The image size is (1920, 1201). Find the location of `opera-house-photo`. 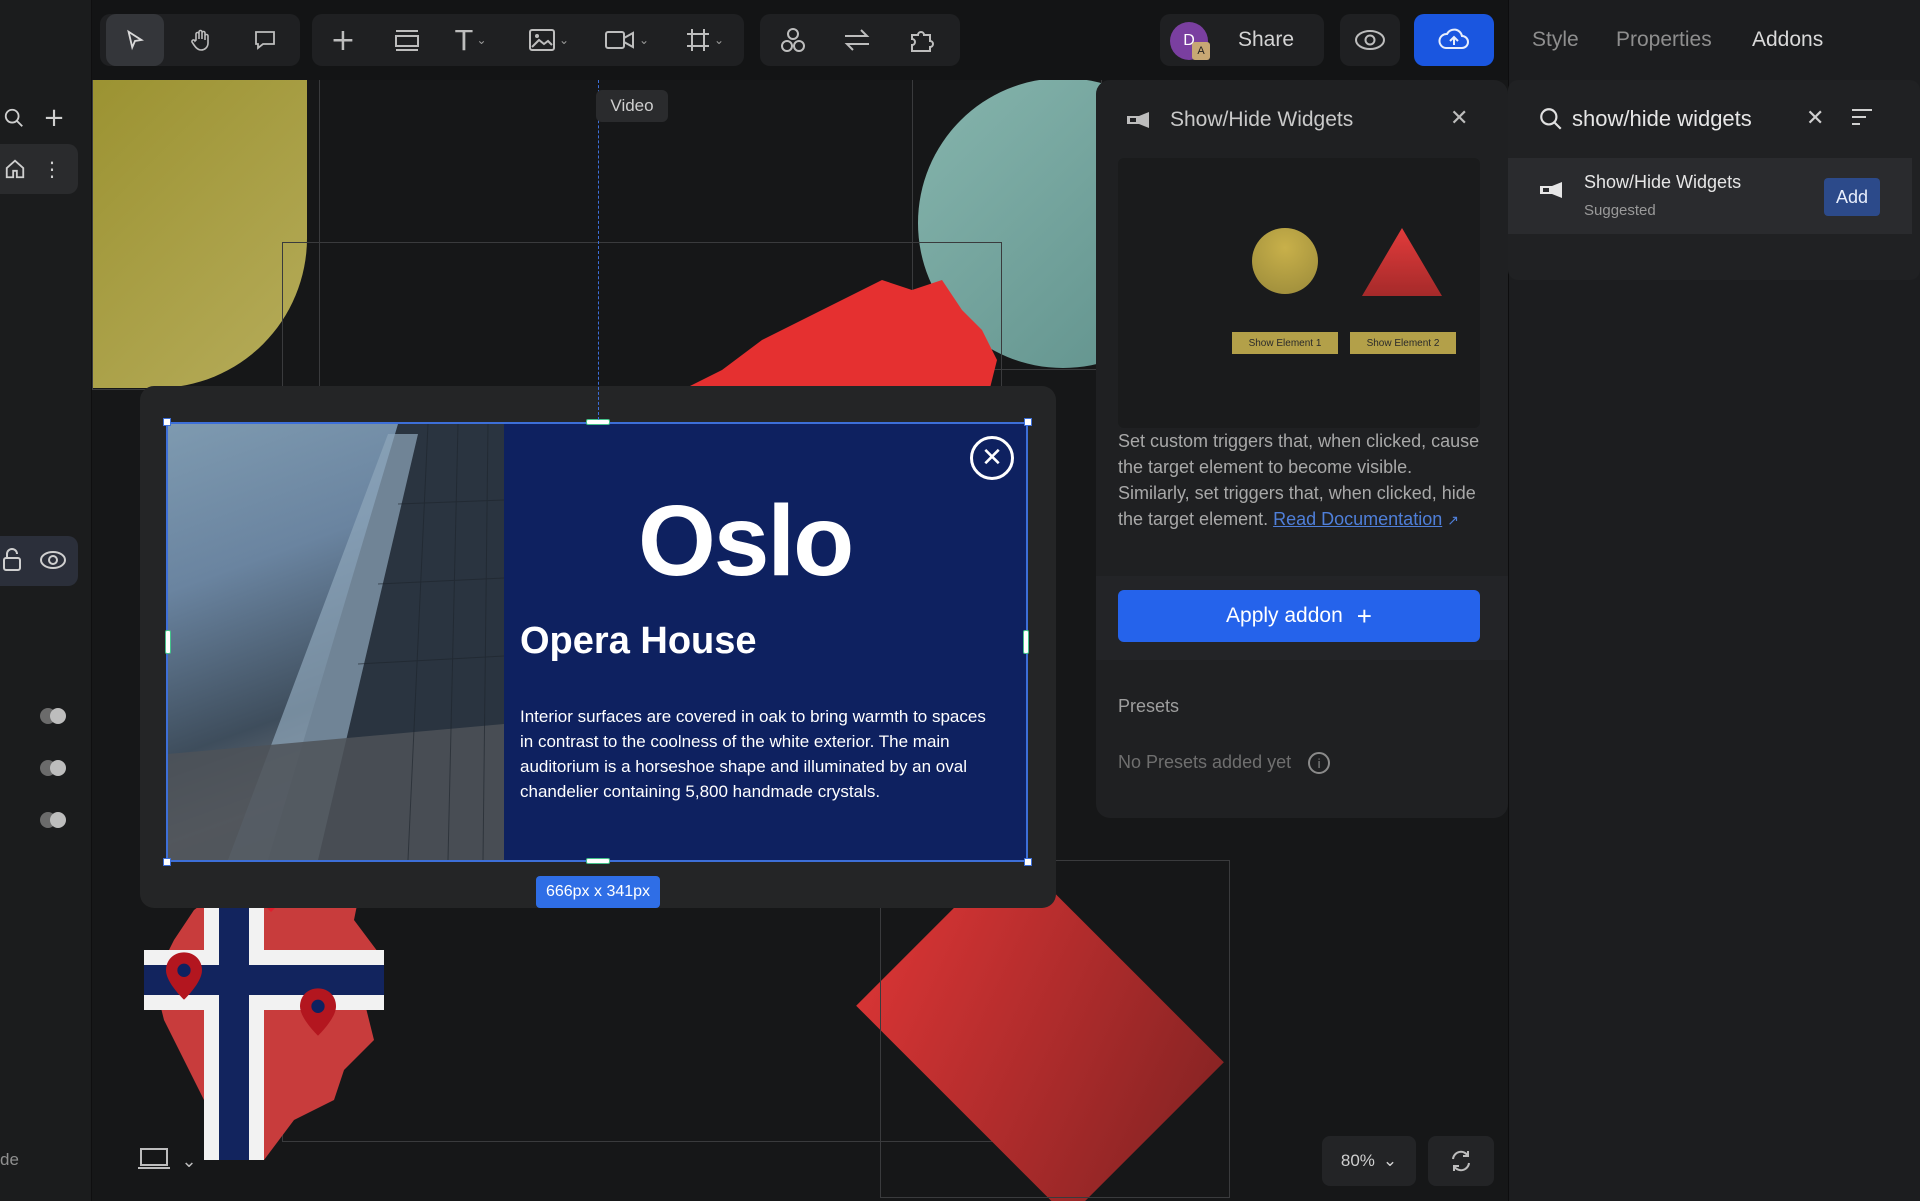

opera-house-photo is located at coordinates (336, 642).